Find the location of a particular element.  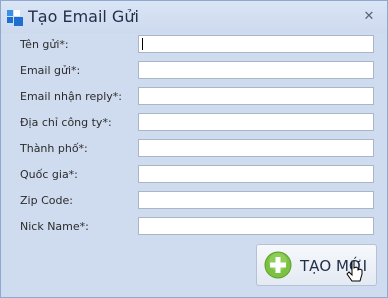

city-input is located at coordinates (256, 148).